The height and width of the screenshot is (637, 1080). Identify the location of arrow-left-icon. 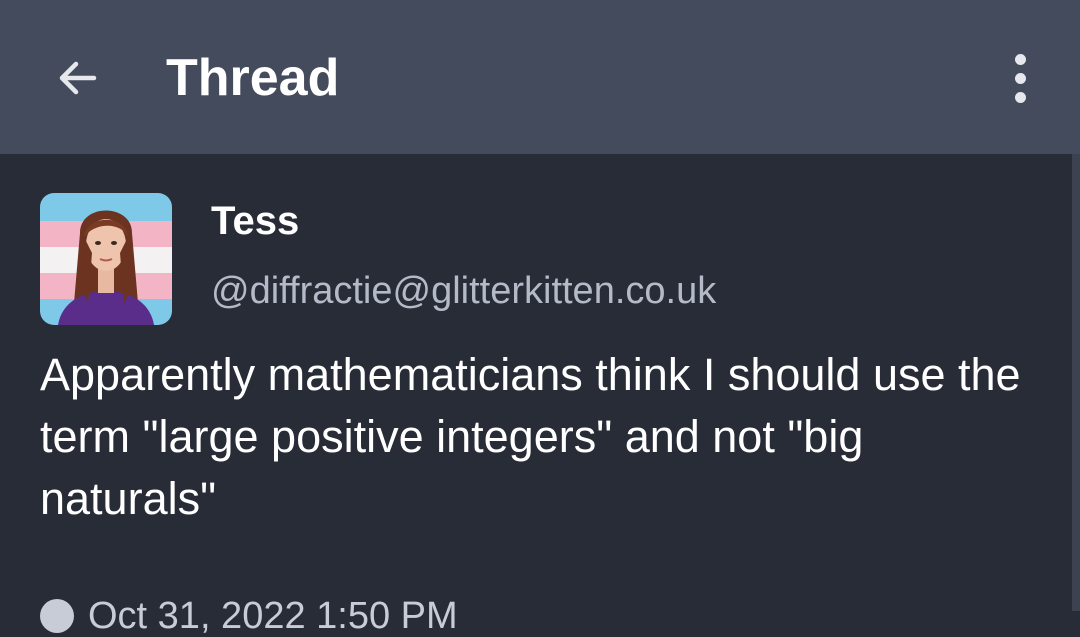
(78, 78).